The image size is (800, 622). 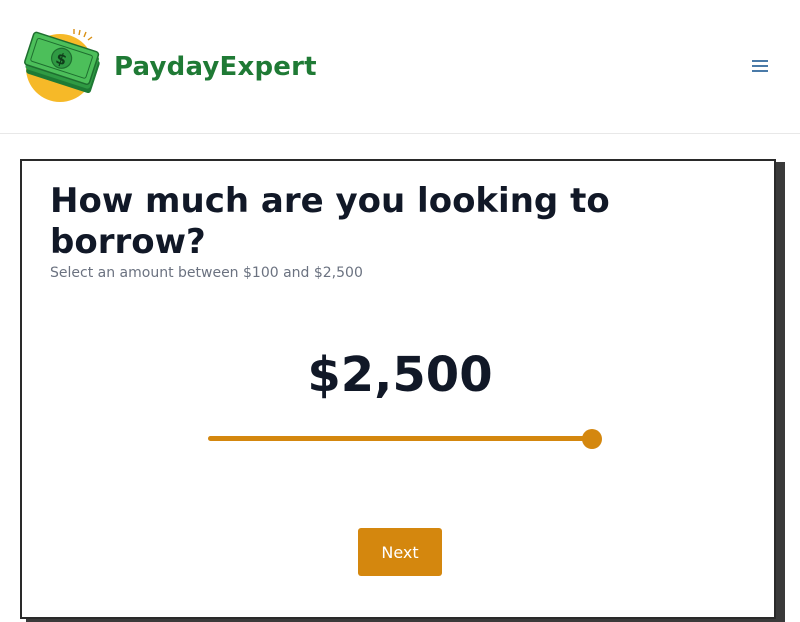 What do you see at coordinates (206, 273) in the screenshot?
I see `question-subtitle: Select an amount between $100 and $2,500` at bounding box center [206, 273].